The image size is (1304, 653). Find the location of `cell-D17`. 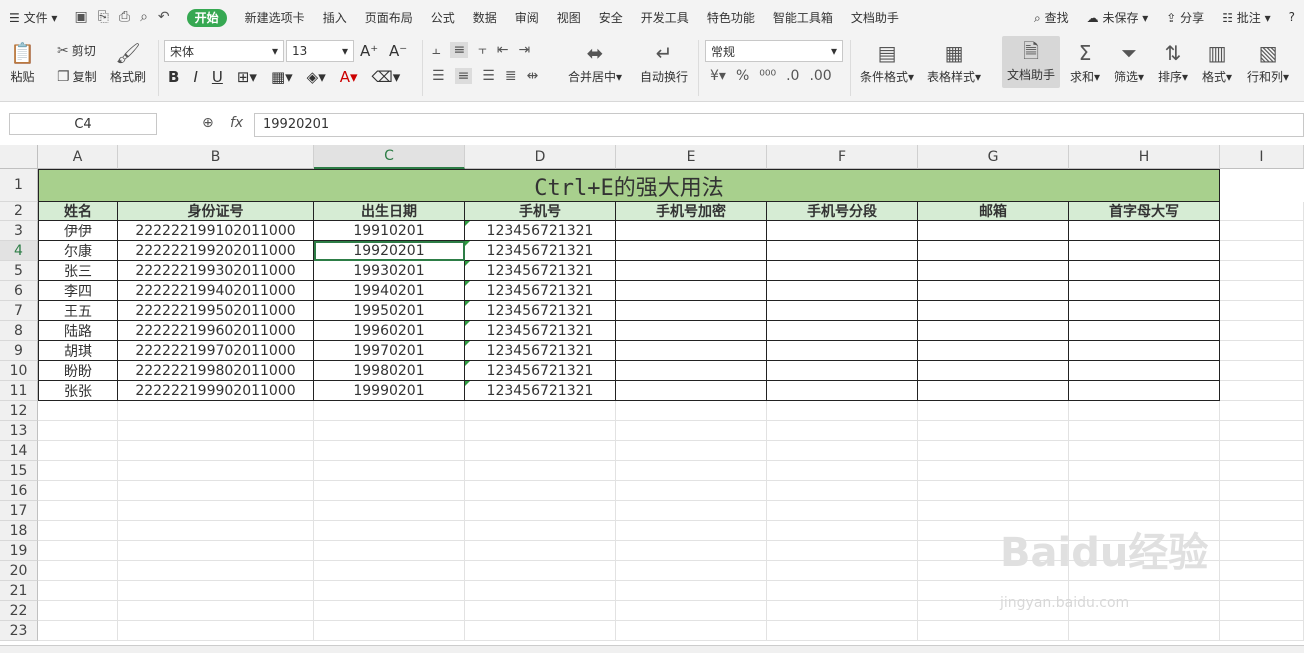

cell-D17 is located at coordinates (540, 511).